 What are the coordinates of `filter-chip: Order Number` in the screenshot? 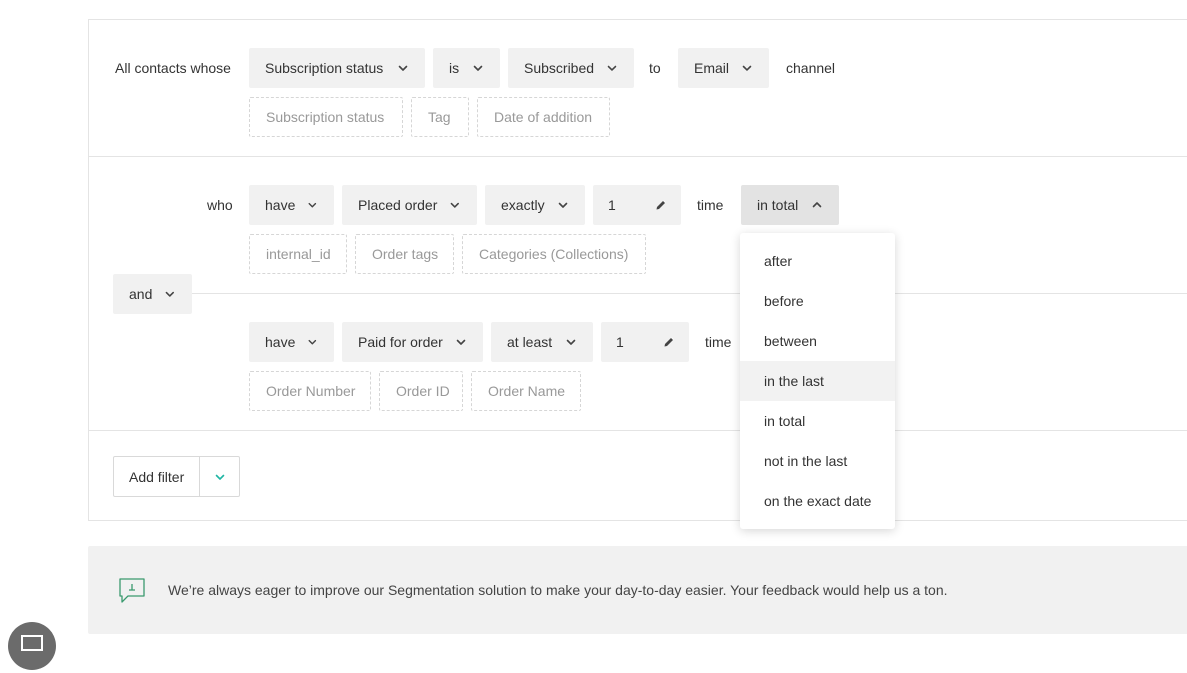 It's located at (310, 391).